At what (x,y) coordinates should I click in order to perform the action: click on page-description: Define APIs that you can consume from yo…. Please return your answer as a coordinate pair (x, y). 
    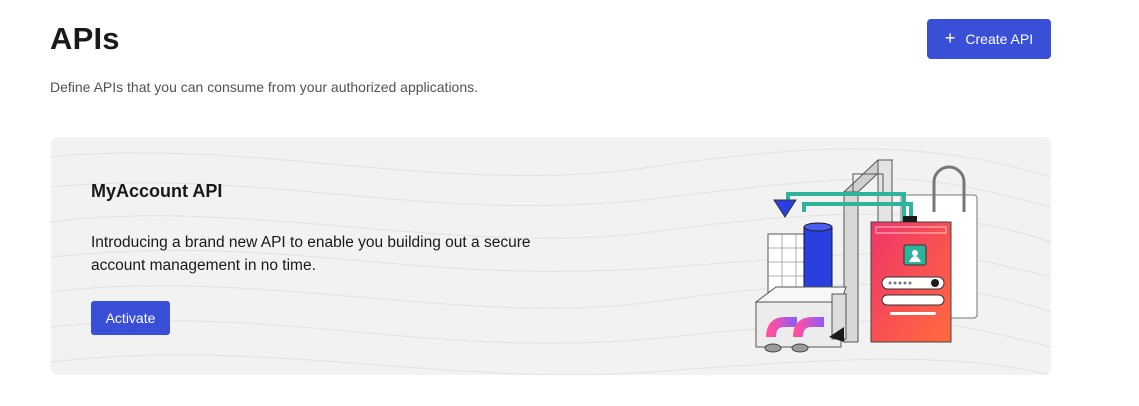
    Looking at the image, I should click on (264, 87).